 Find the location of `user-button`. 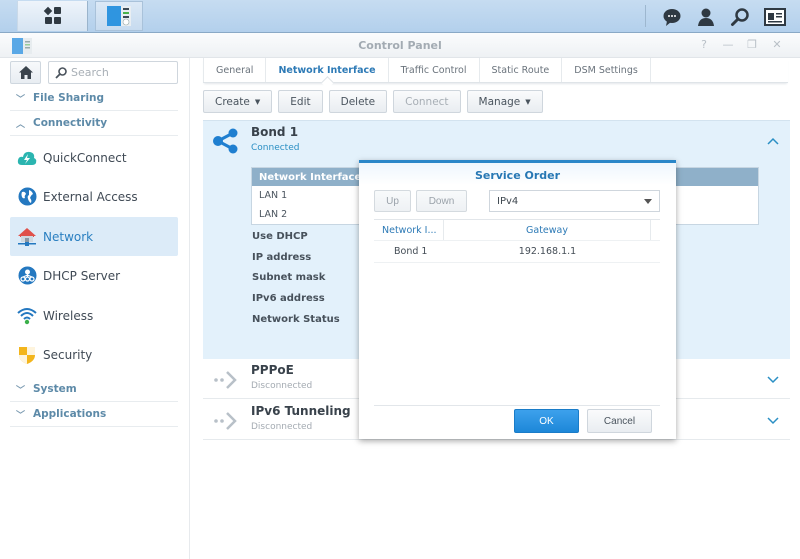

user-button is located at coordinates (706, 16).